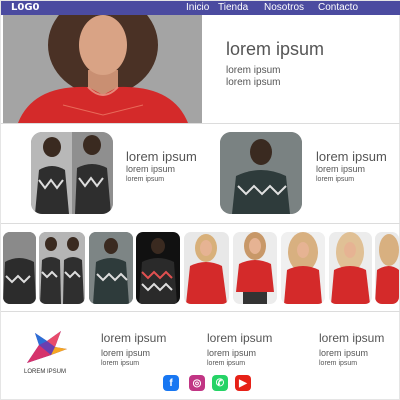 This screenshot has width=400, height=400. What do you see at coordinates (102, 69) in the screenshot?
I see `hero-model-image` at bounding box center [102, 69].